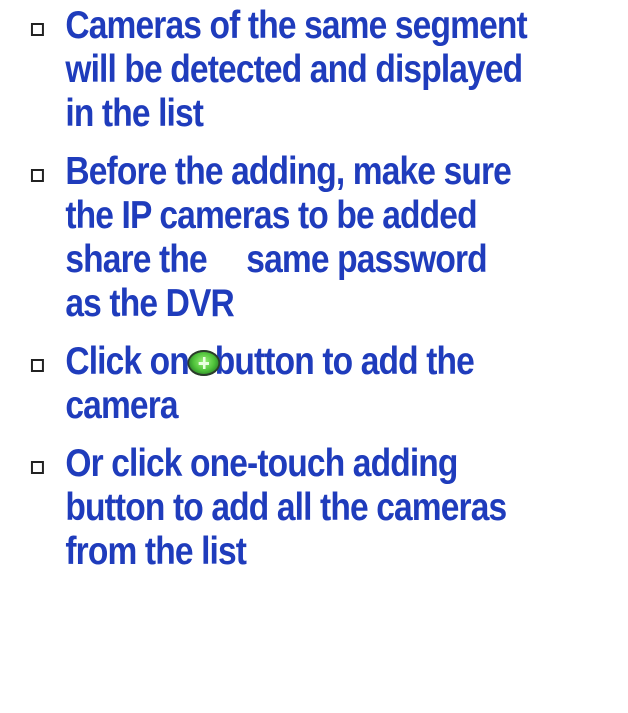  Describe the element at coordinates (271, 215) in the screenshot. I see `bullet-2-line-2: the IP cameras to be added` at that location.